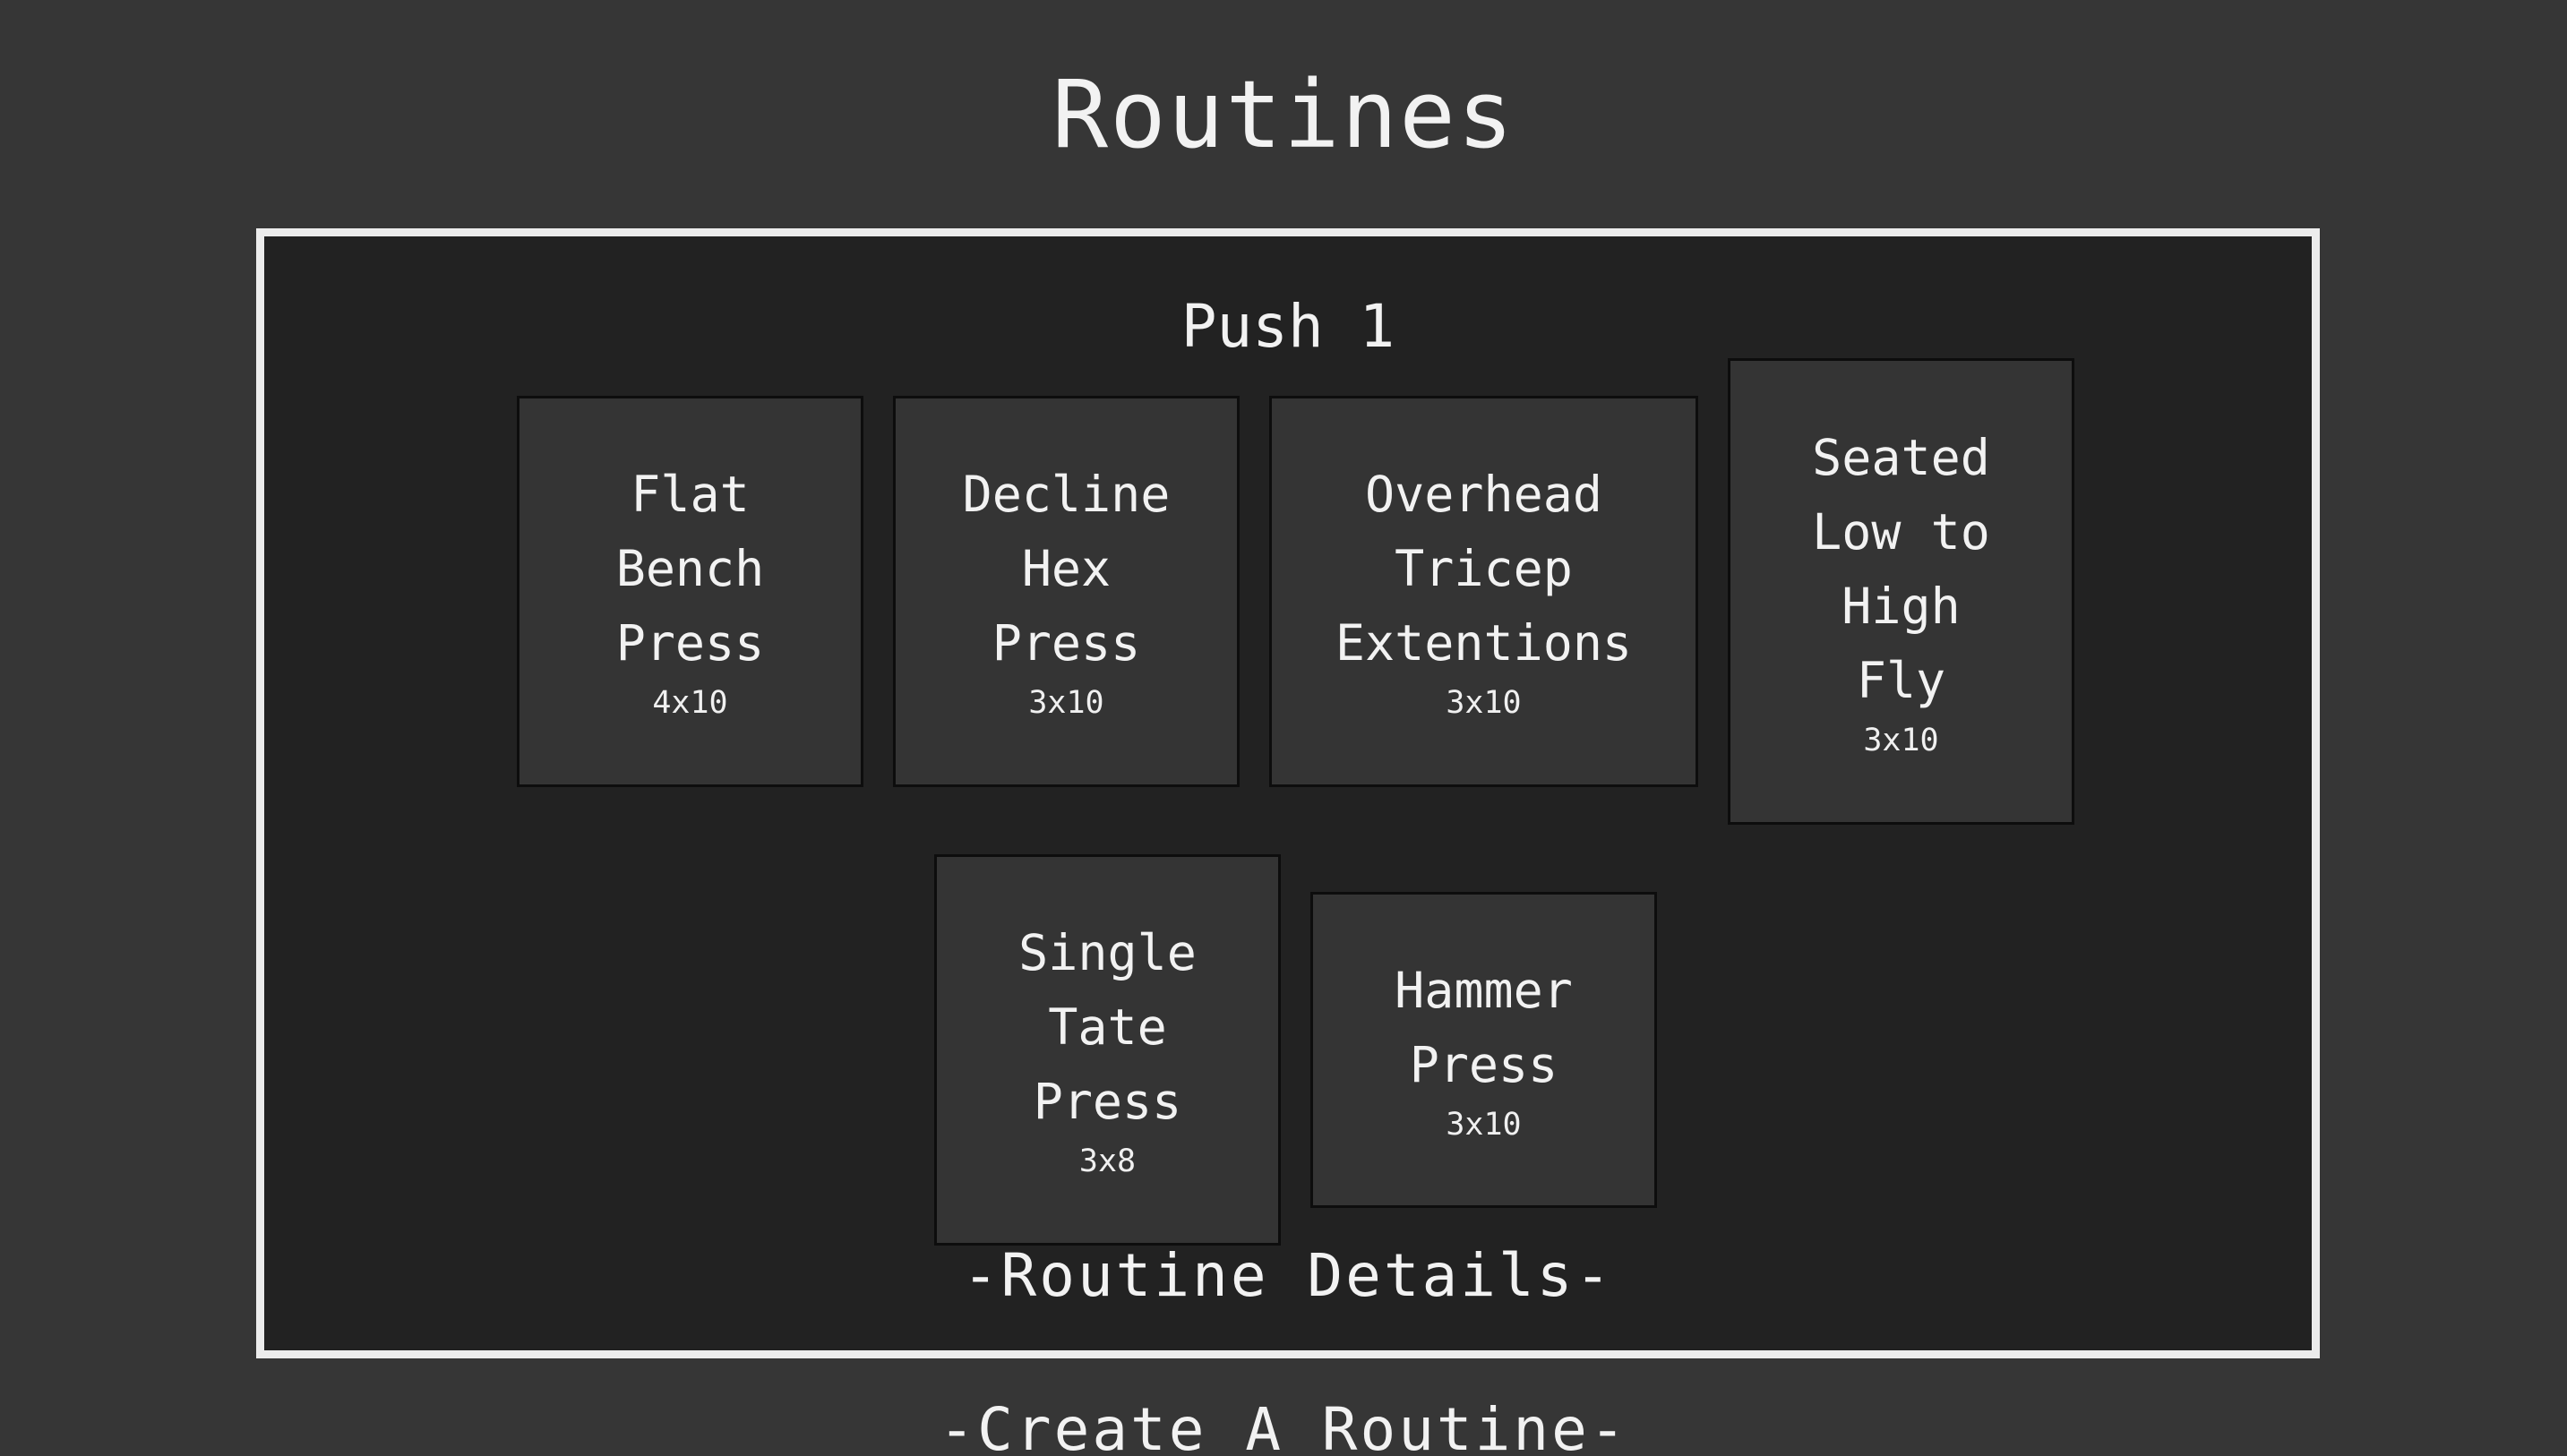 This screenshot has height=1456, width=2567. I want to click on exercise-name: Hammer Press, so click(1484, 1027).